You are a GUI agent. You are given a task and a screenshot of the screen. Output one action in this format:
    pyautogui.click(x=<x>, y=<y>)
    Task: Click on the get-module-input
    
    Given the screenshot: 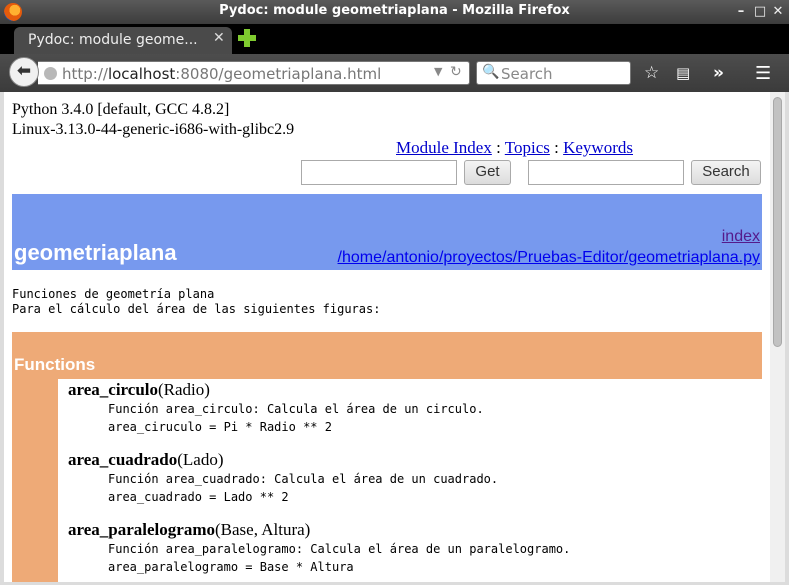 What is the action you would take?
    pyautogui.click(x=379, y=172)
    